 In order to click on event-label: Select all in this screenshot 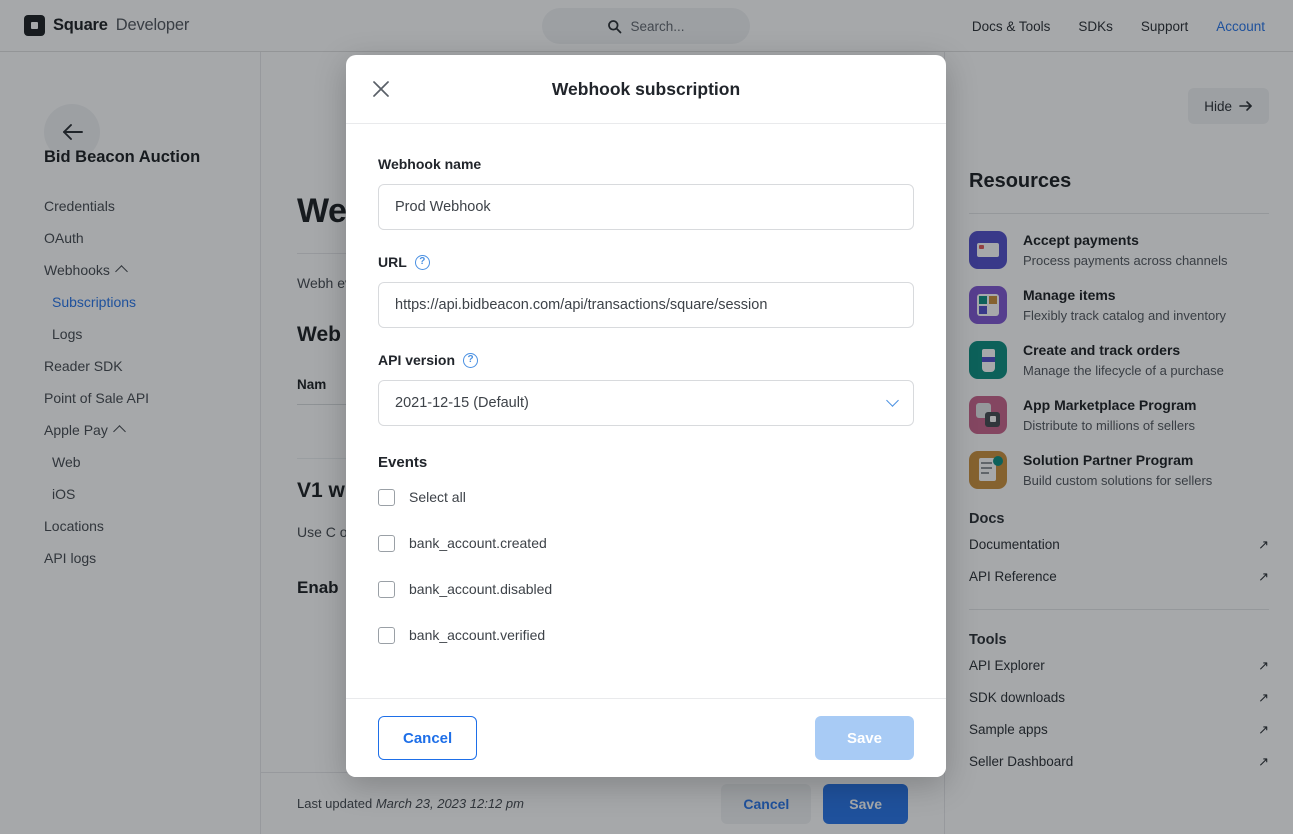, I will do `click(437, 497)`.